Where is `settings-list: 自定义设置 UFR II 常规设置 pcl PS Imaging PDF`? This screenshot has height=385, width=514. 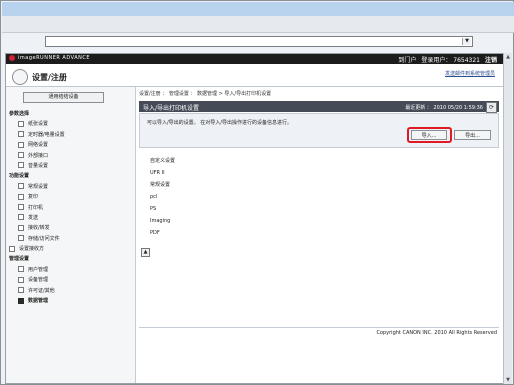 settings-list: 自定义设置 UFR II 常规设置 pcl PS Imaging PDF is located at coordinates (162, 197).